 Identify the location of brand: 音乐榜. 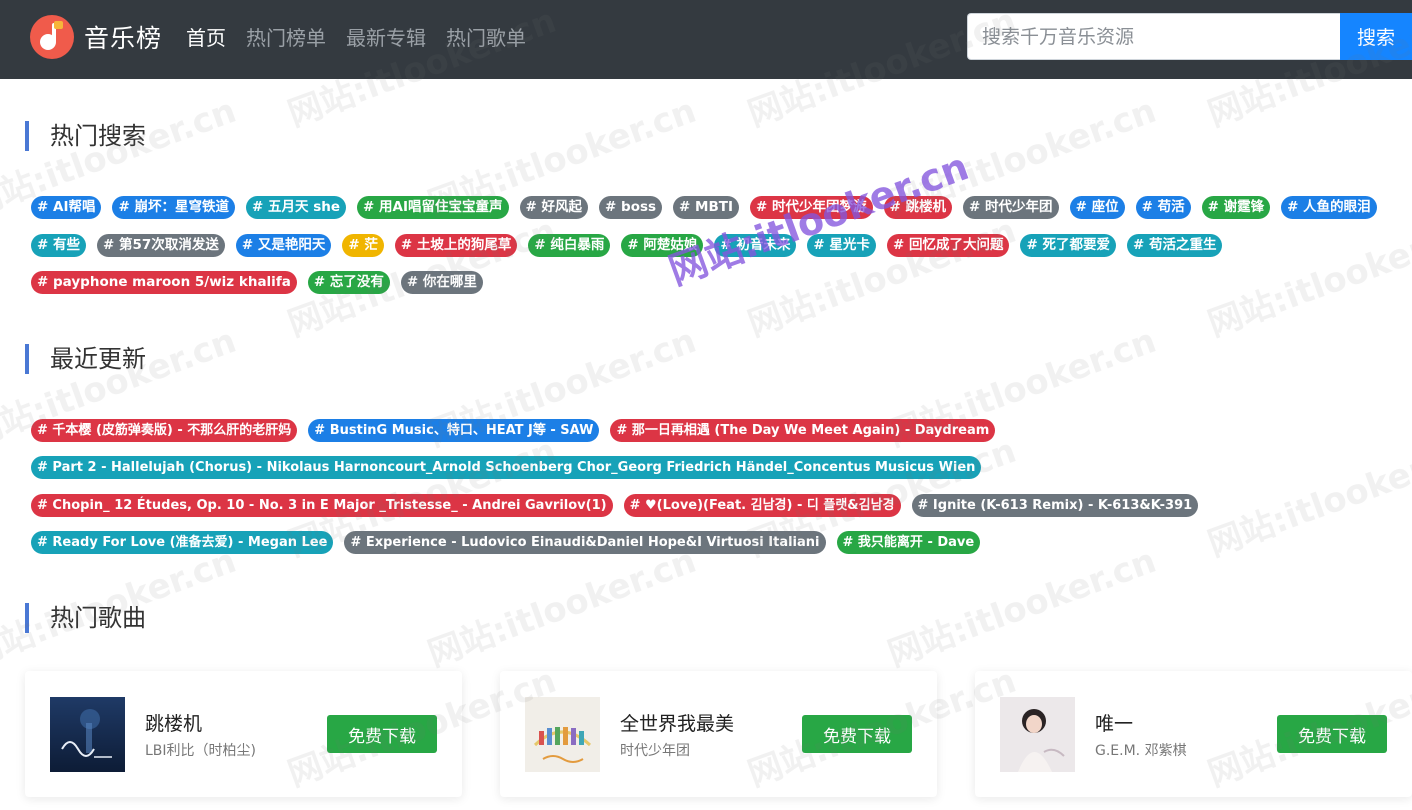
(96, 37).